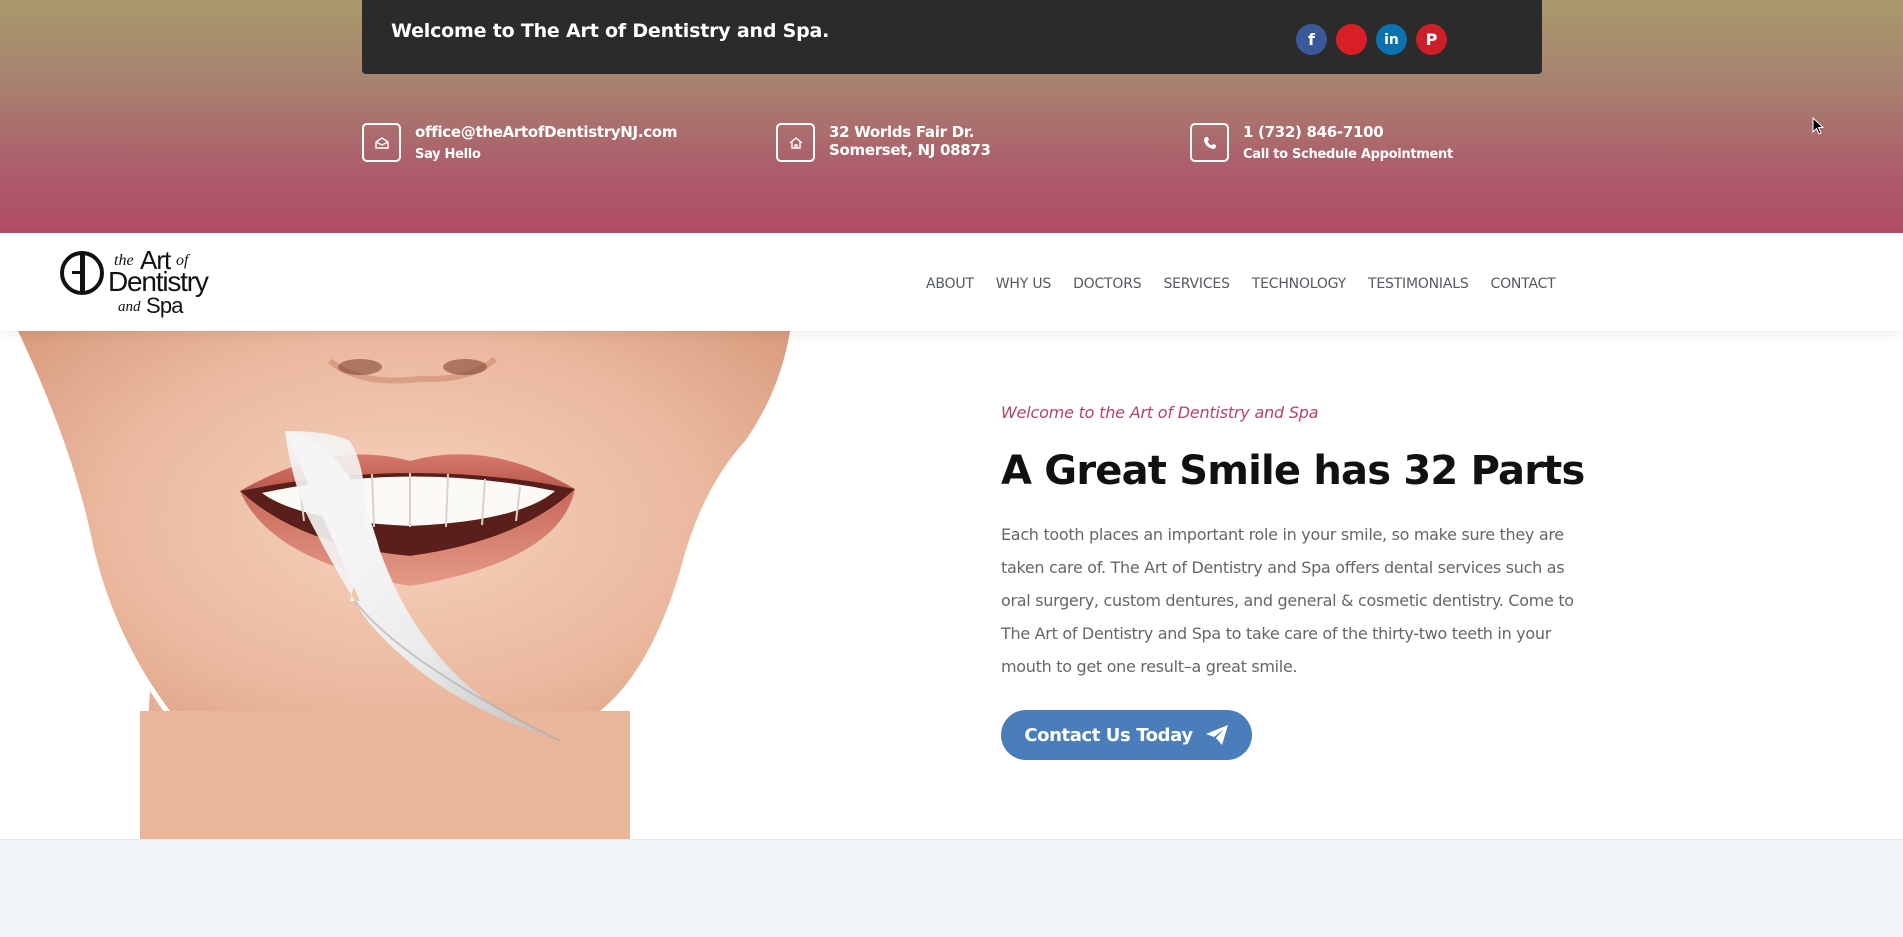 The height and width of the screenshot is (937, 1903). I want to click on address-line-2: Somerset, NJ 08873, so click(910, 150).